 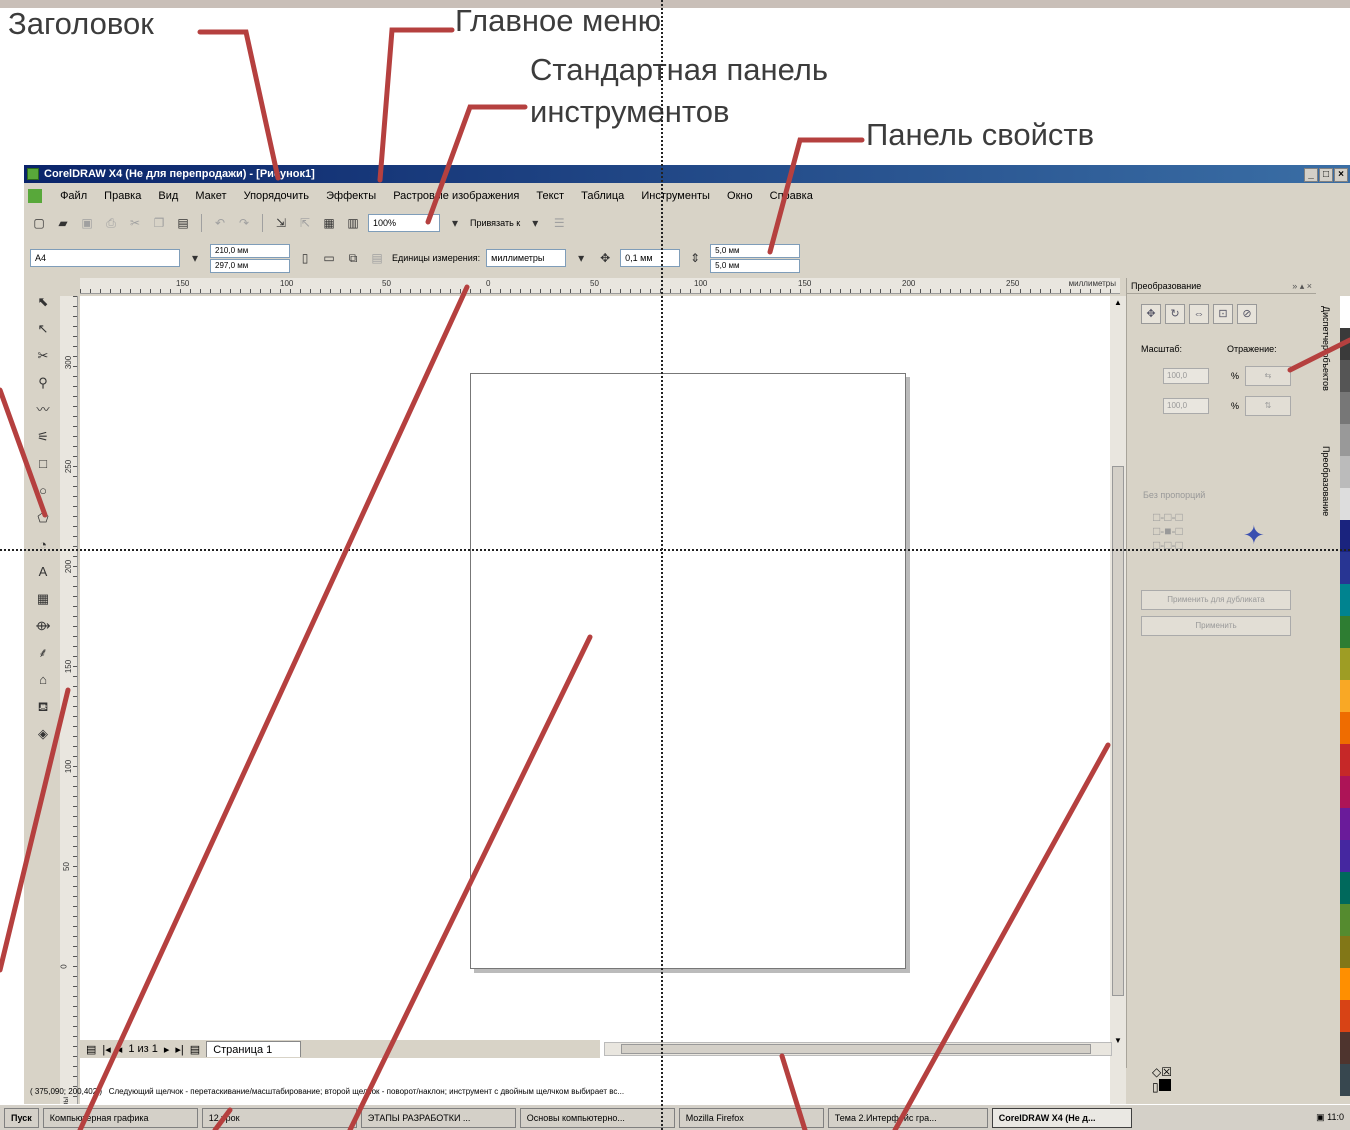 What do you see at coordinates (43, 382) in the screenshot?
I see `zoom-tool-icon: ⚲` at bounding box center [43, 382].